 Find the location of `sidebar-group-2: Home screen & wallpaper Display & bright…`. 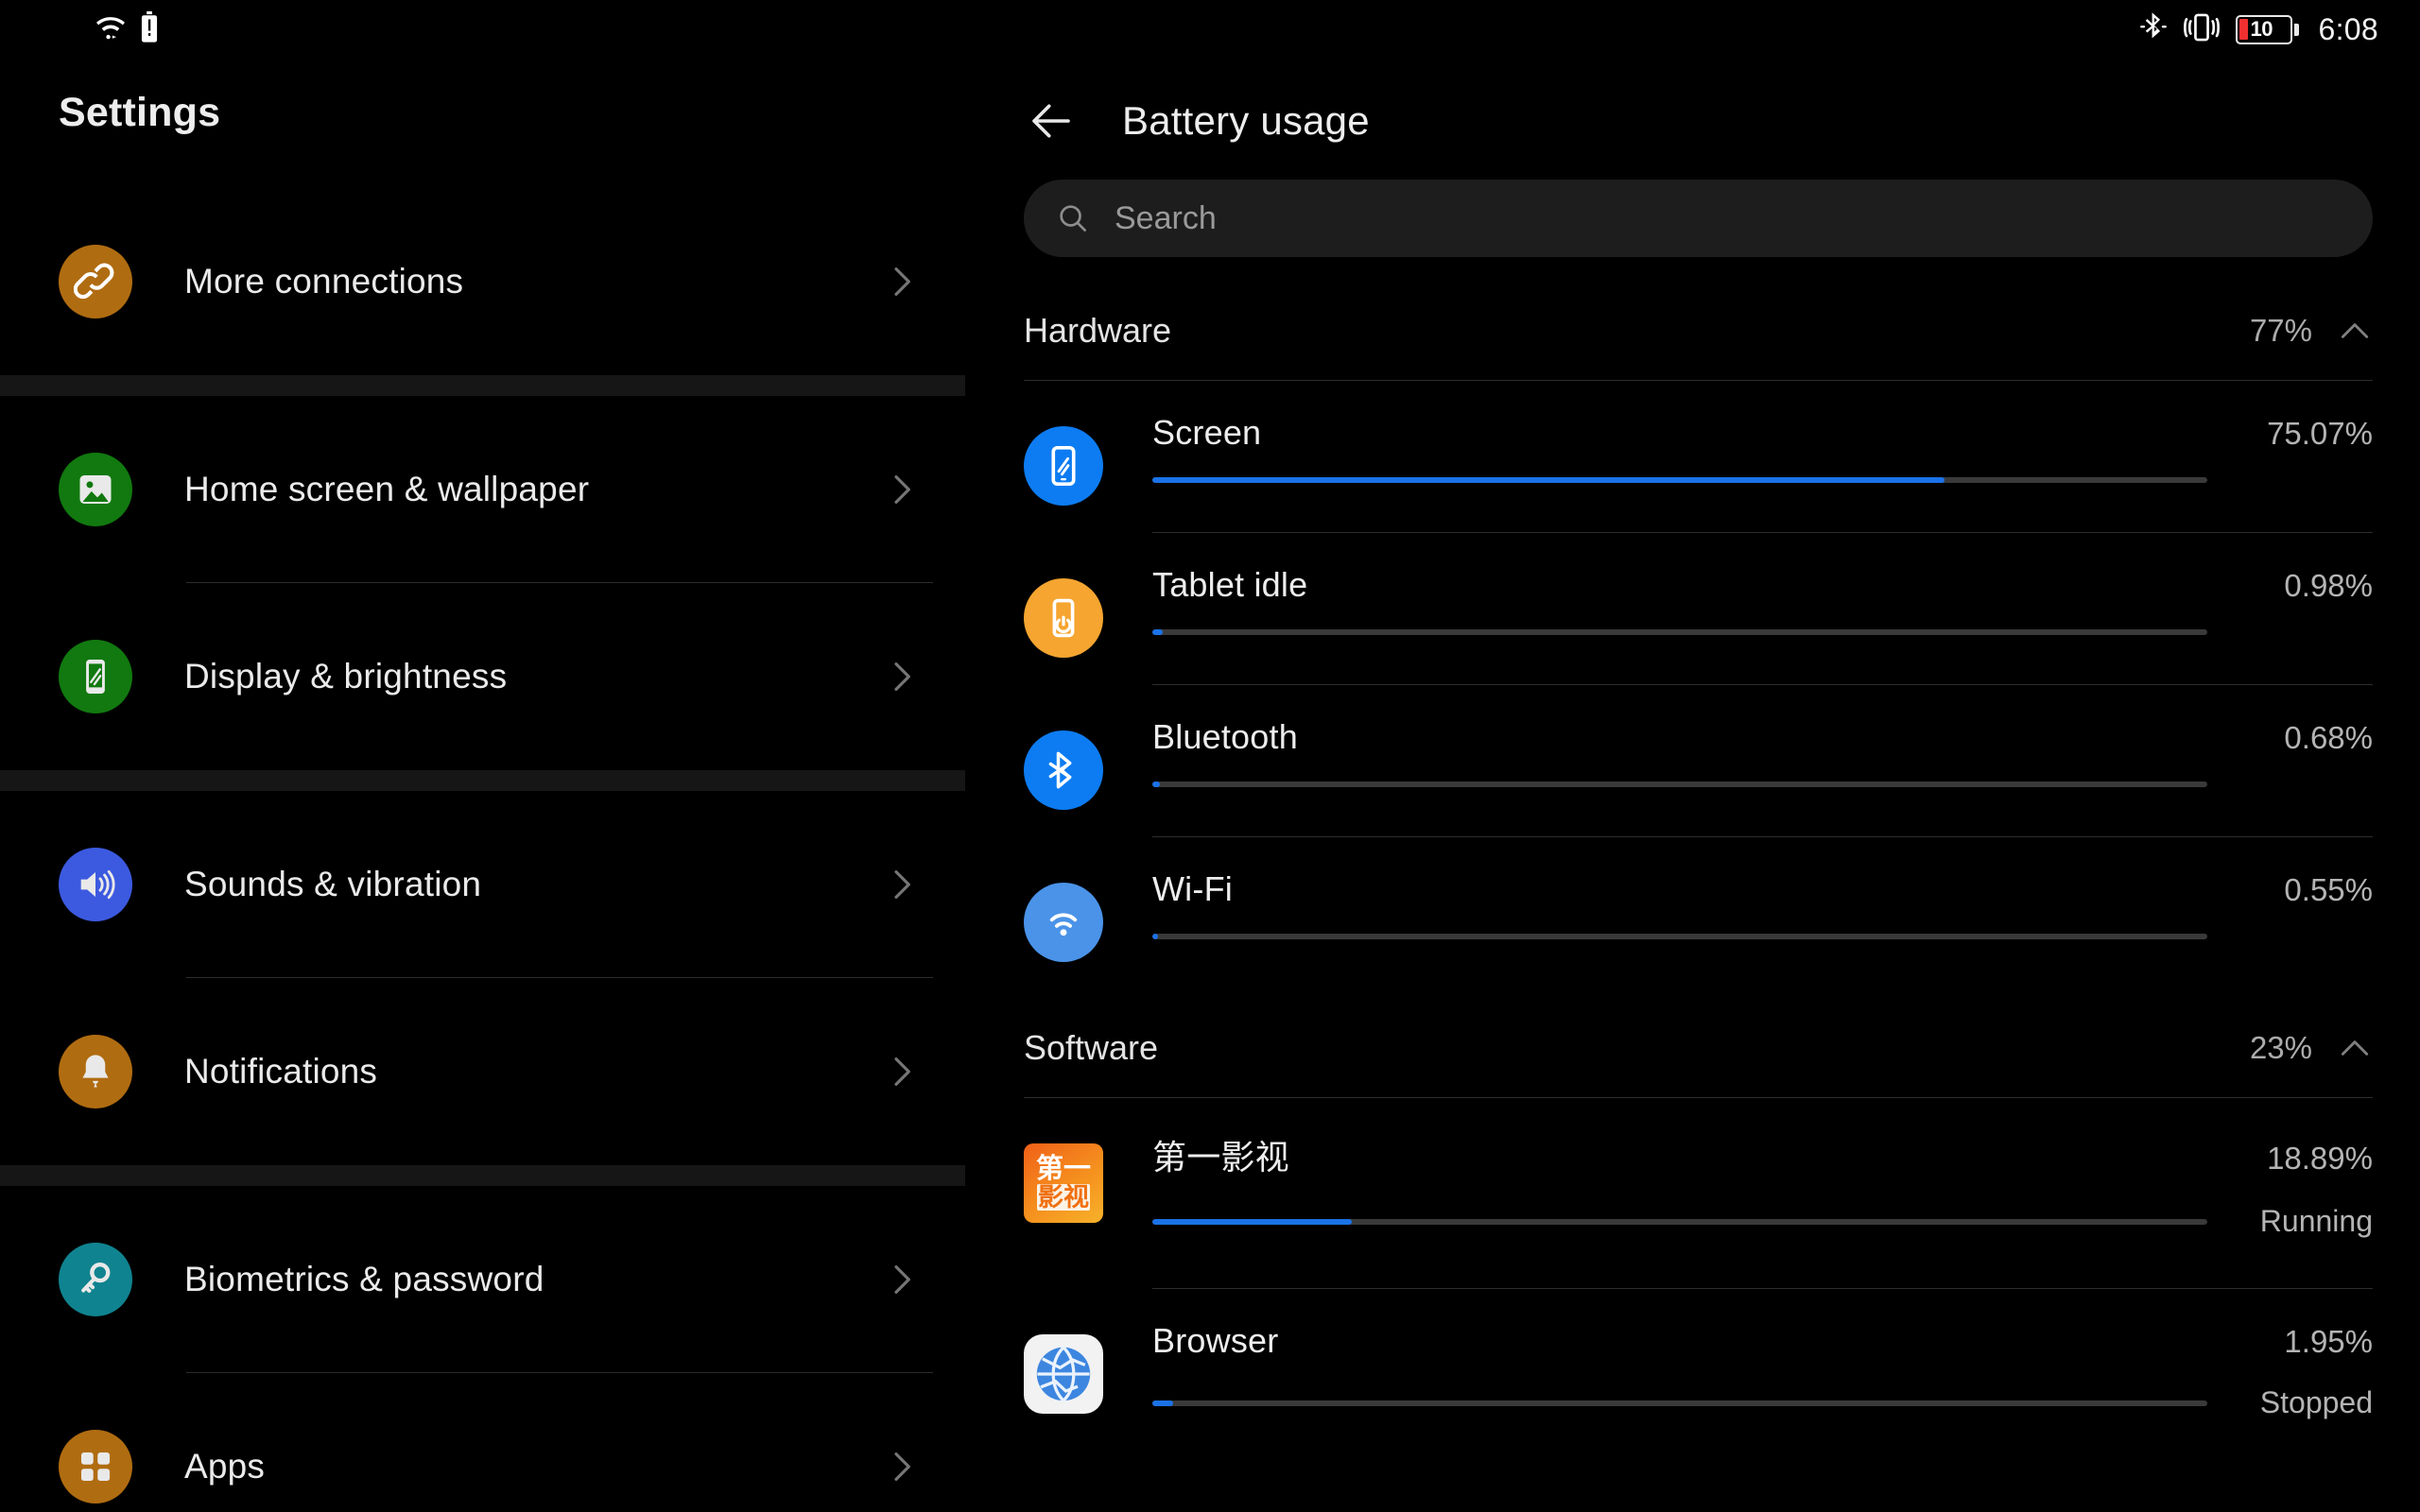

sidebar-group-2: Home screen & wallpaper Display & bright… is located at coordinates (482, 583).